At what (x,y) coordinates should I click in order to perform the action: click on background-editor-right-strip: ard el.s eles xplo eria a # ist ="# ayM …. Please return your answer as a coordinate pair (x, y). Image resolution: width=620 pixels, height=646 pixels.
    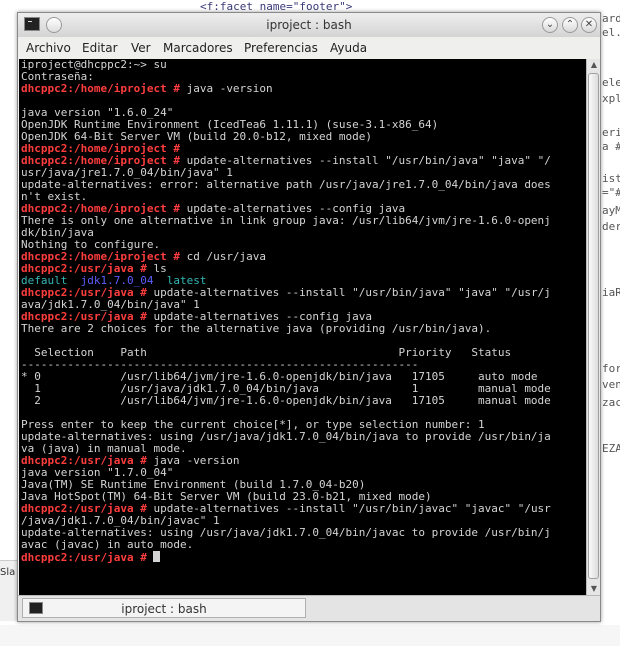
    Looking at the image, I should click on (611, 233).